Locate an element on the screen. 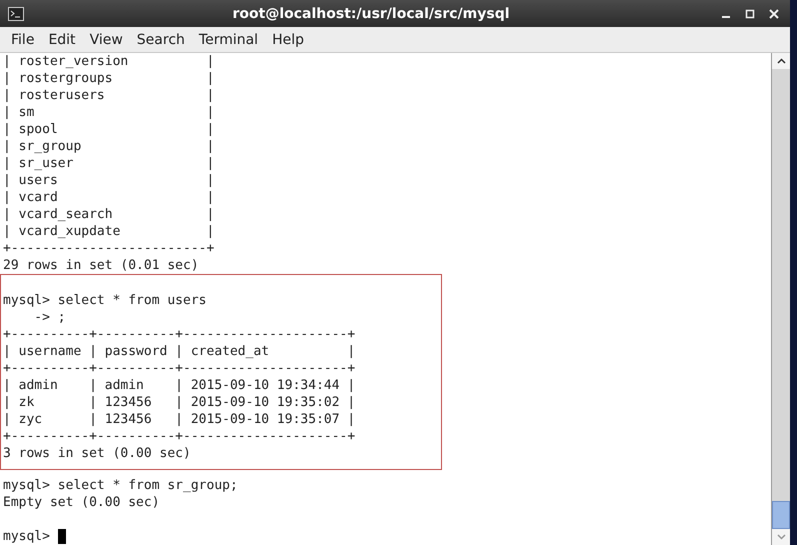 This screenshot has height=545, width=797. close-icon is located at coordinates (774, 13).